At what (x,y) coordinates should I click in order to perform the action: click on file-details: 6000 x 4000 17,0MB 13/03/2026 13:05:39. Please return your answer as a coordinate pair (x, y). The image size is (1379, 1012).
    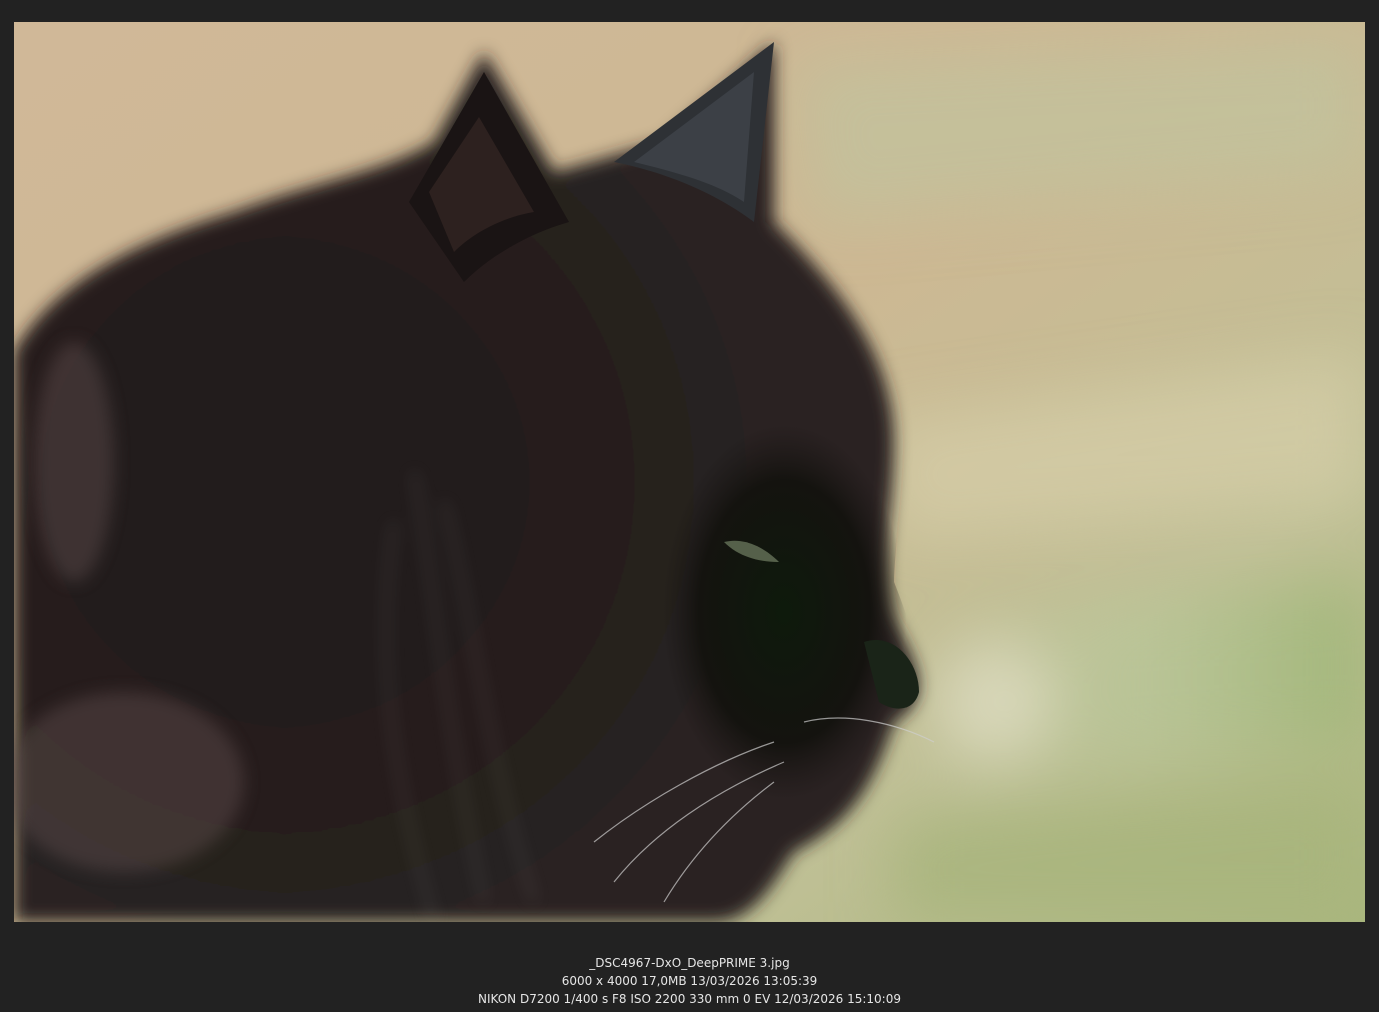
    Looking at the image, I should click on (689, 981).